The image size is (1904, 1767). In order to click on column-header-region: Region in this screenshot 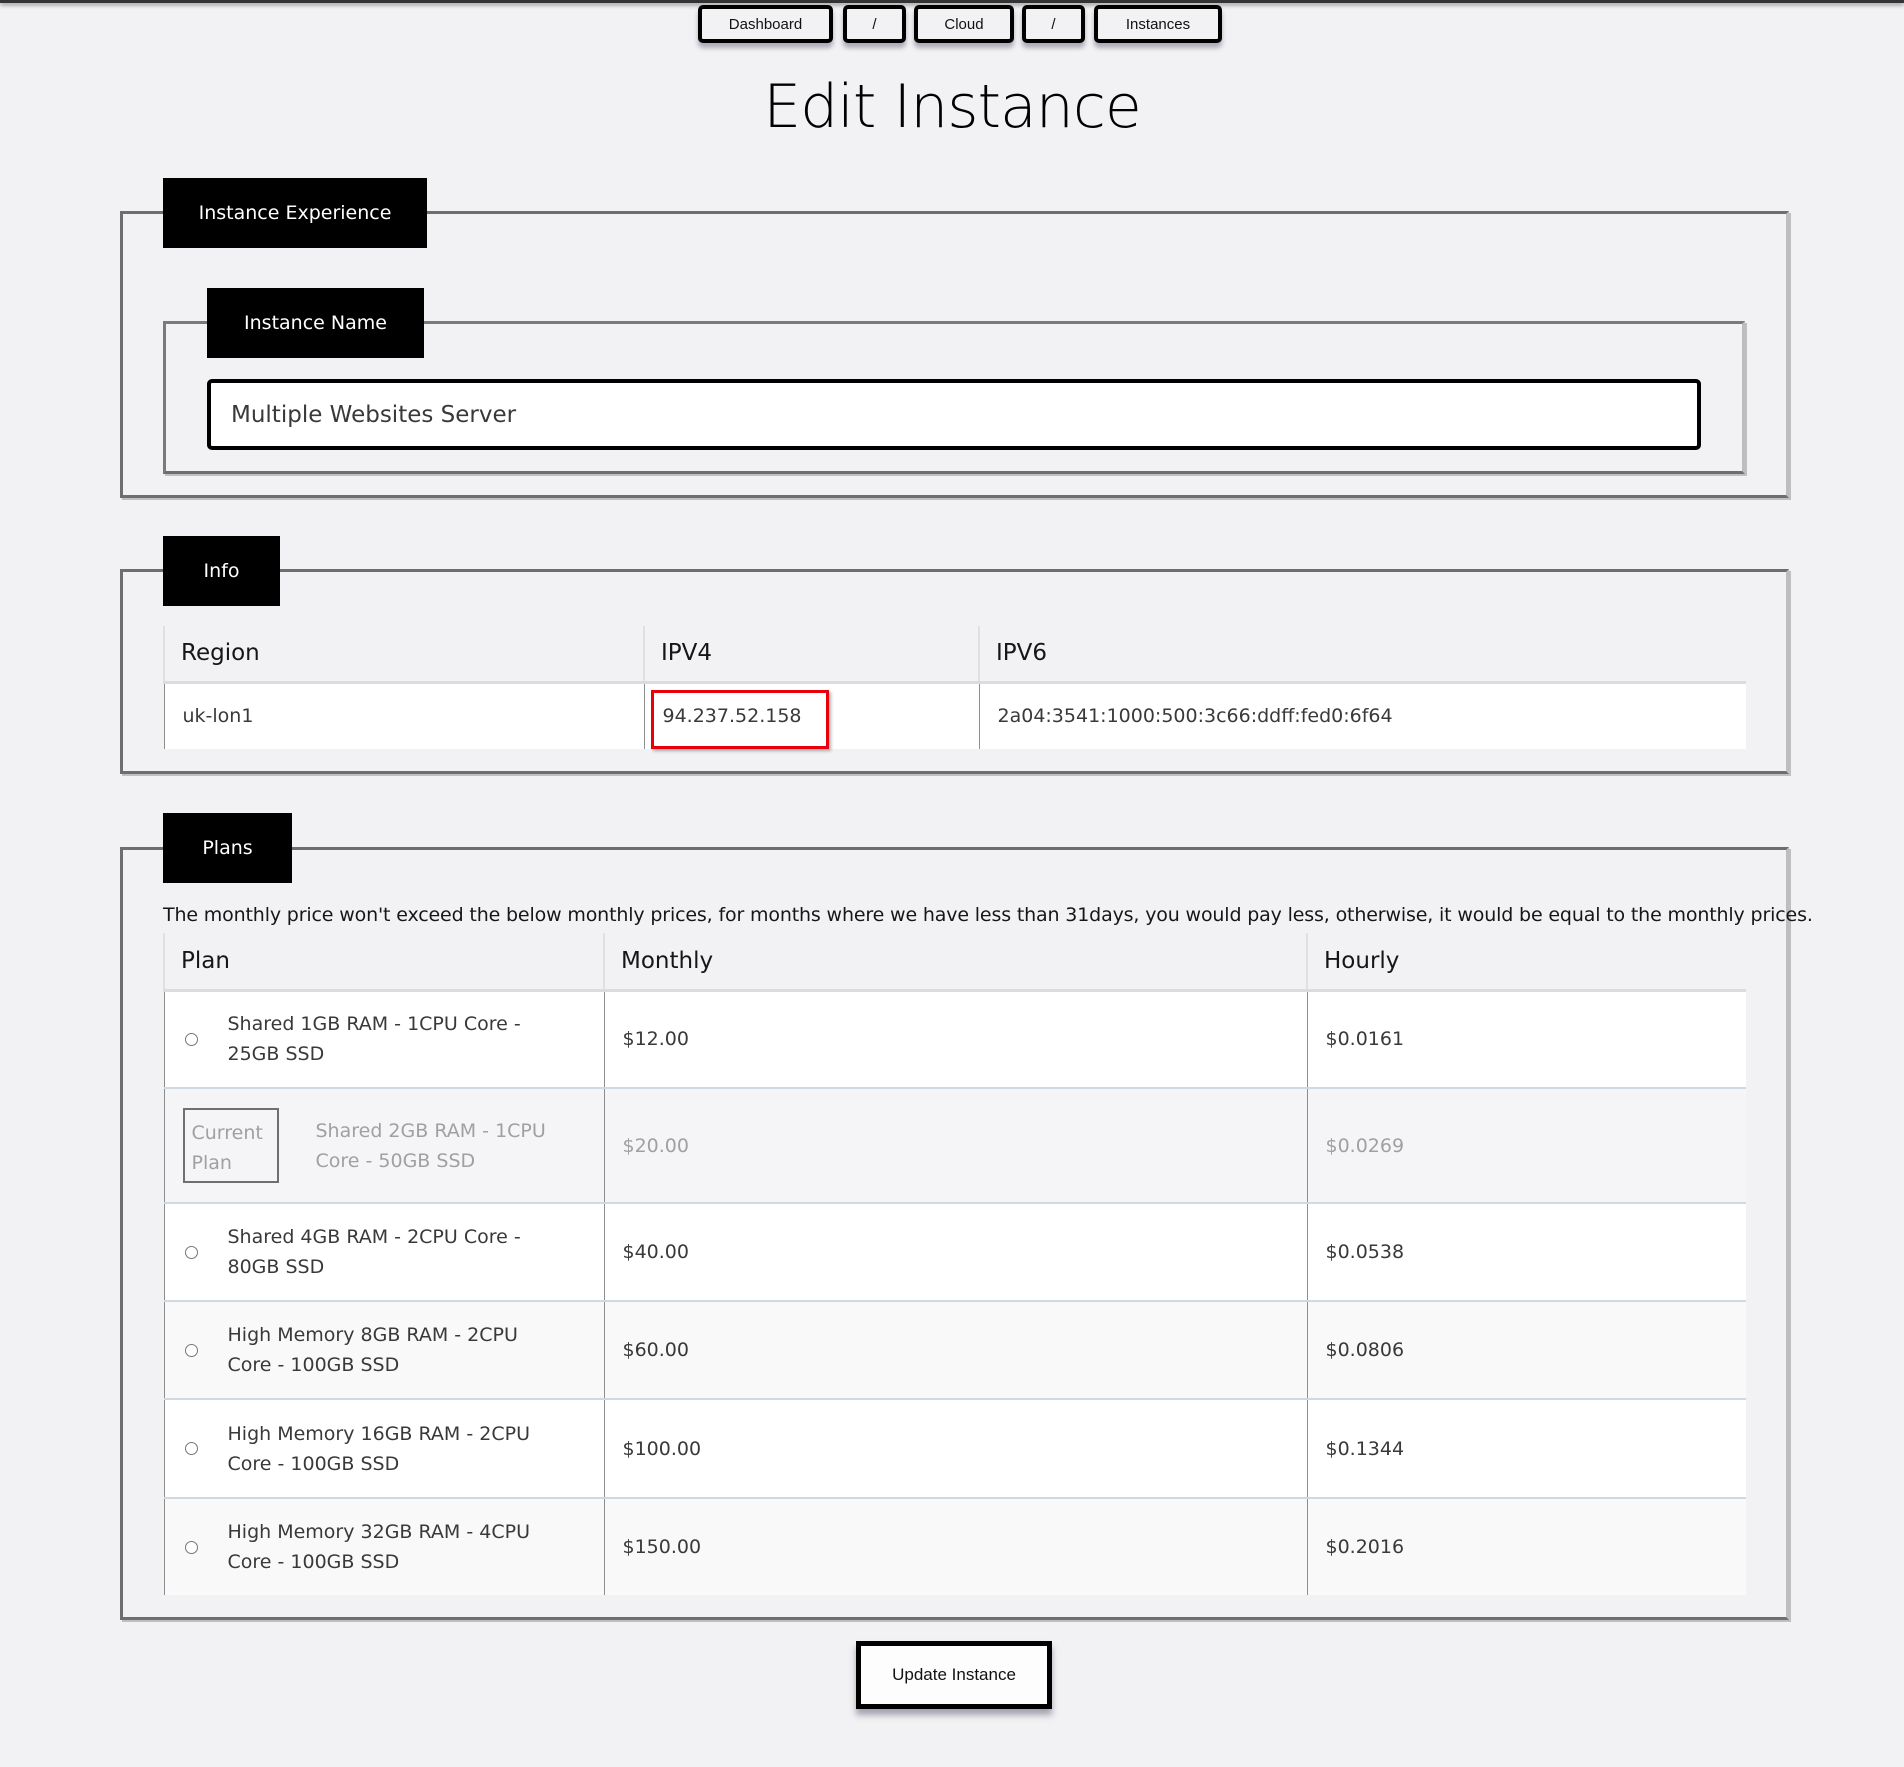, I will do `click(403, 655)`.